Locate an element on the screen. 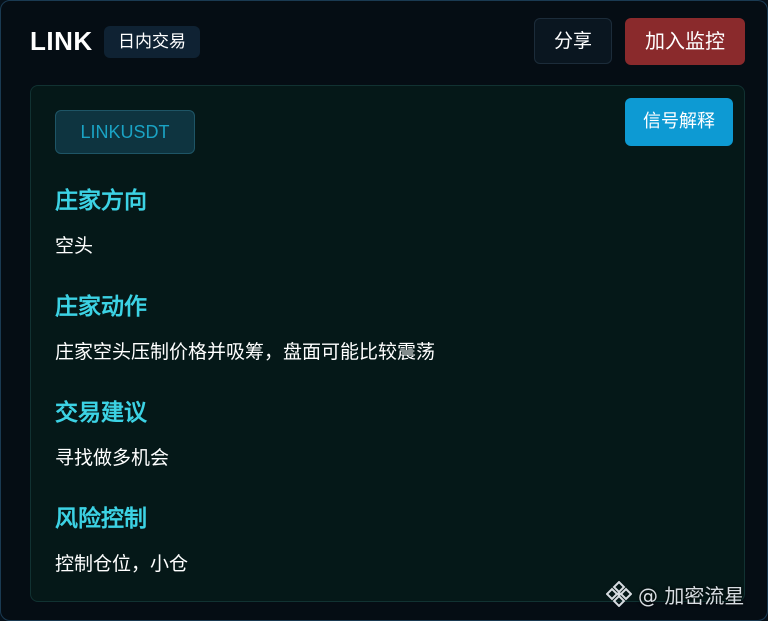 This screenshot has width=768, height=621. section-text-action: 庄家空头压制价格并吸筹，盘面可能比较震荡 is located at coordinates (245, 352).